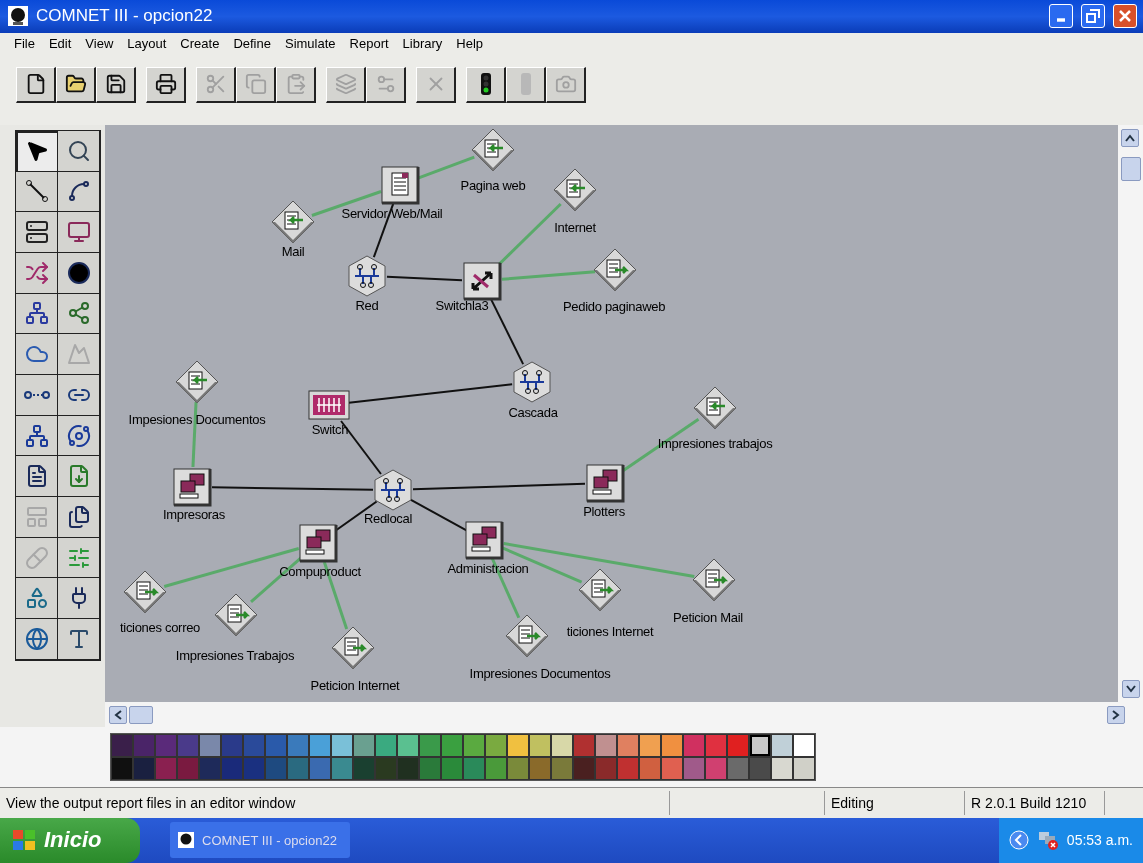 This screenshot has height=863, width=1143. Describe the element at coordinates (392, 213) in the screenshot. I see `node-label: Servidor Web/Mail` at that location.